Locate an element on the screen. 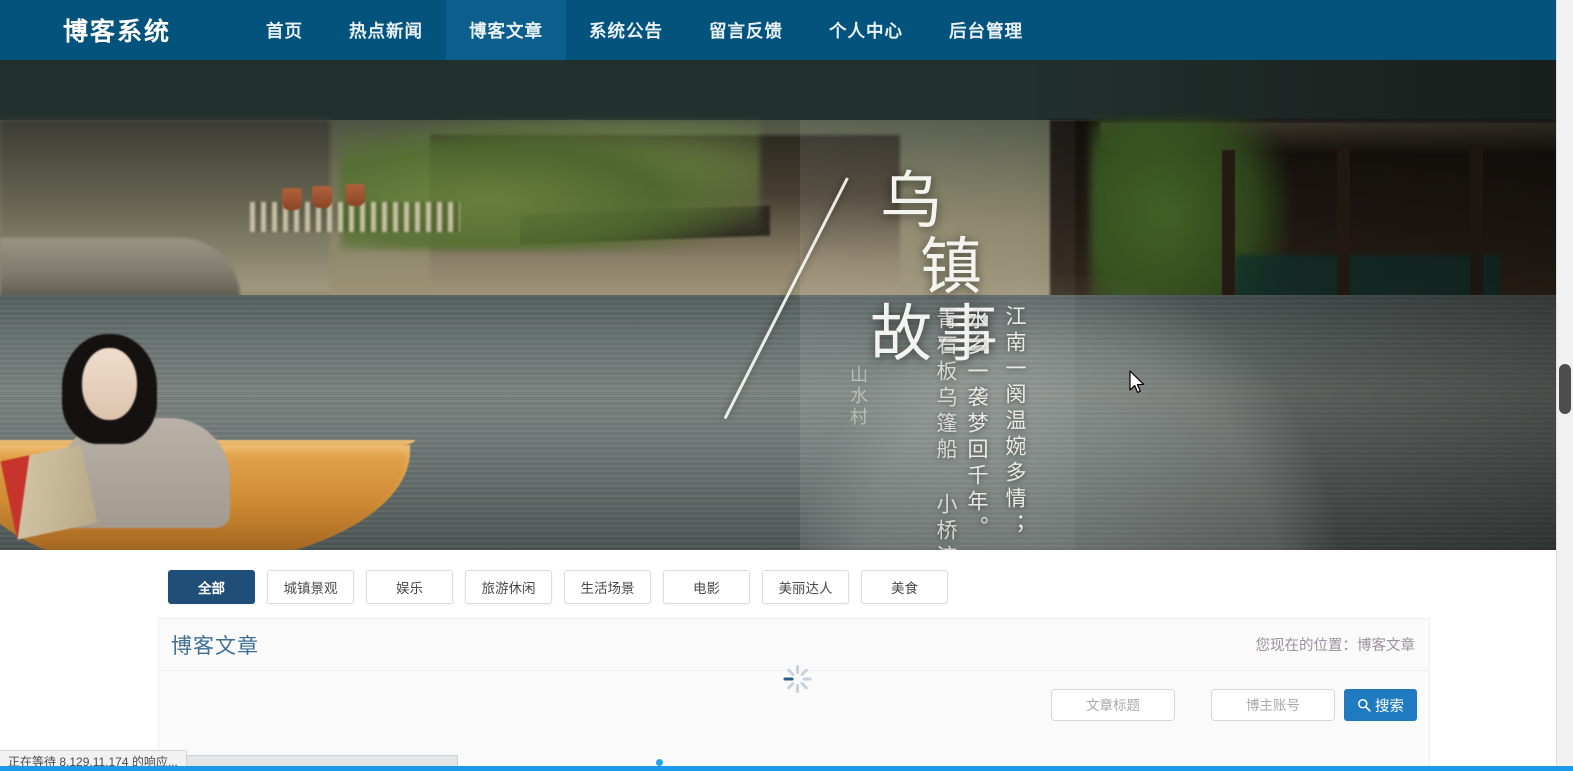 This screenshot has height=771, width=1573. hero-seal-text: 山水村 is located at coordinates (858, 396).